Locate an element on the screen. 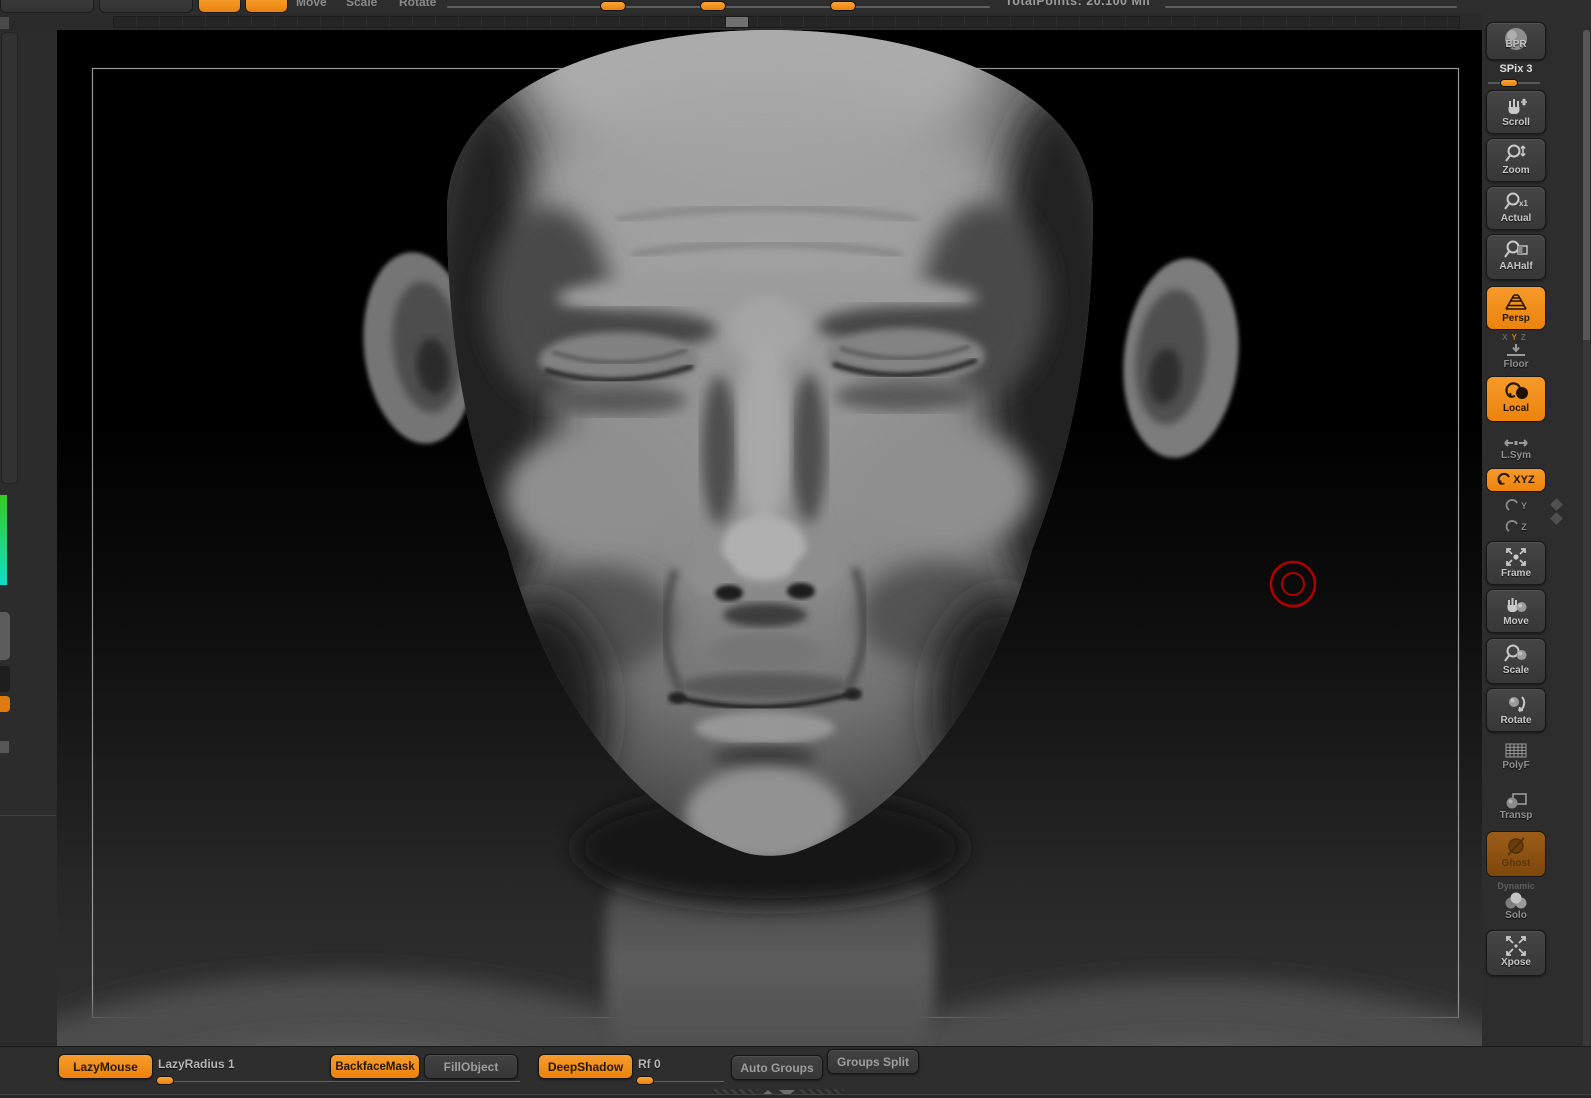  solo-button: Solo is located at coordinates (1516, 908).